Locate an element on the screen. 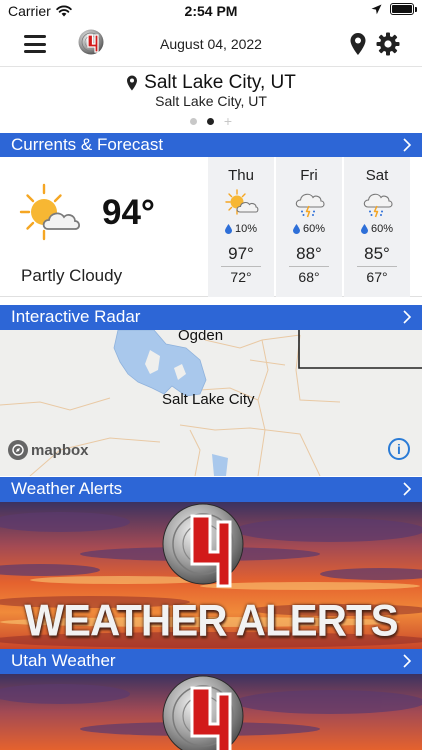  status-icons is located at coordinates (394, 9).